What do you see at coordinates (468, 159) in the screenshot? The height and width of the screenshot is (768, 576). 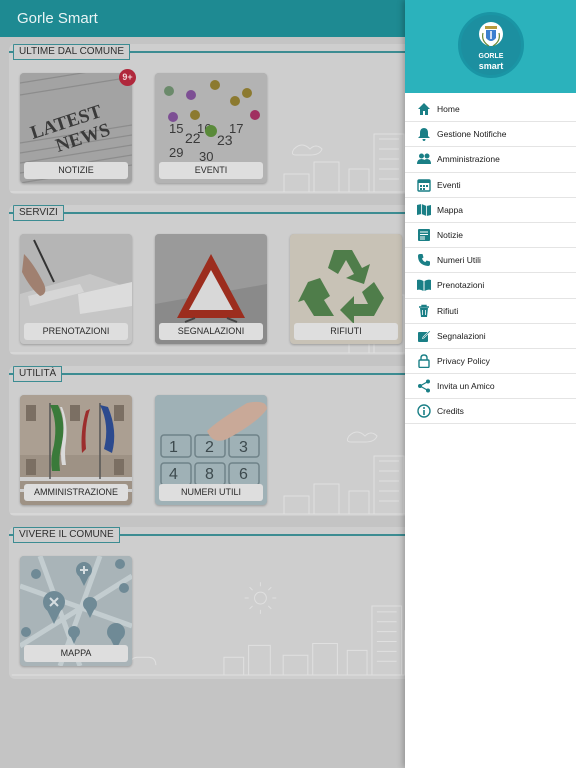 I see `menu-label: Amministrazione` at bounding box center [468, 159].